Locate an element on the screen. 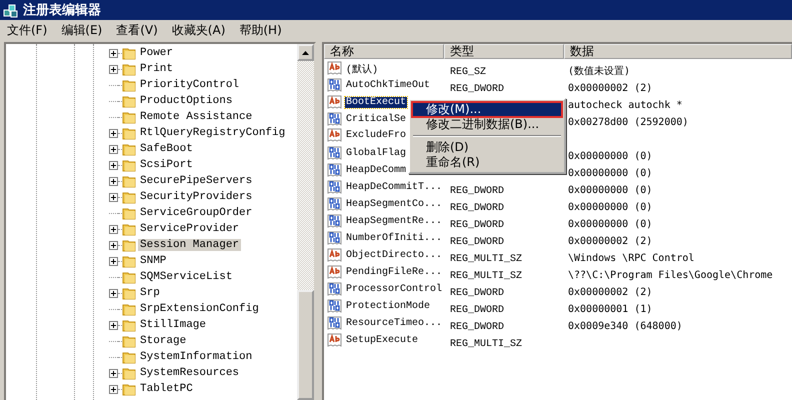 The image size is (792, 400). menu-item: 编辑(E) is located at coordinates (84, 30).